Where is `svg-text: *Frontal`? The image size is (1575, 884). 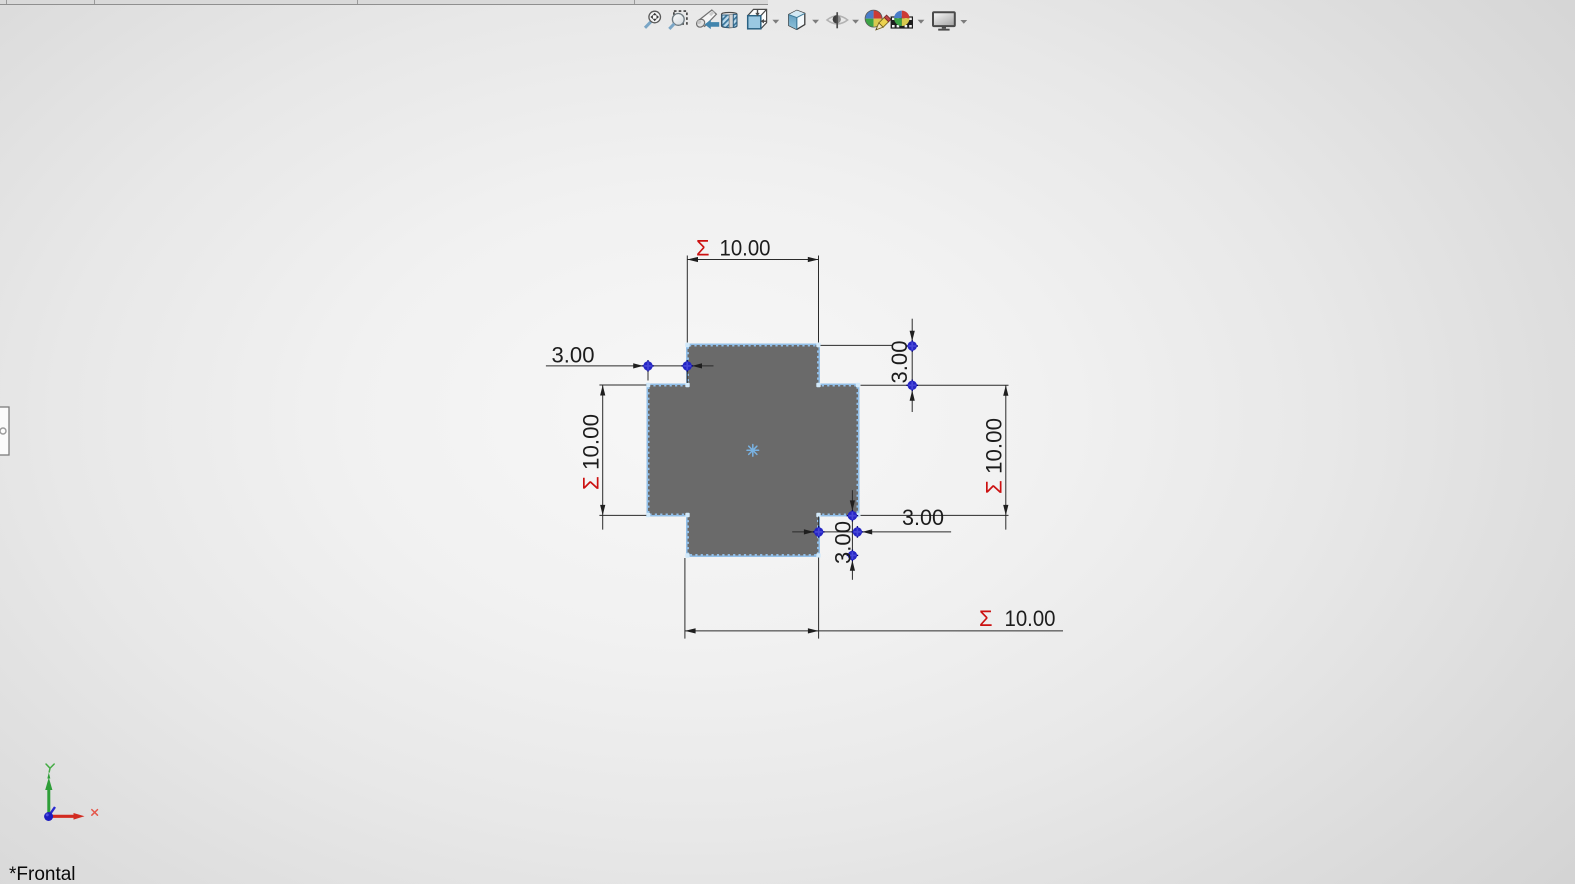
svg-text: *Frontal is located at coordinates (42, 874).